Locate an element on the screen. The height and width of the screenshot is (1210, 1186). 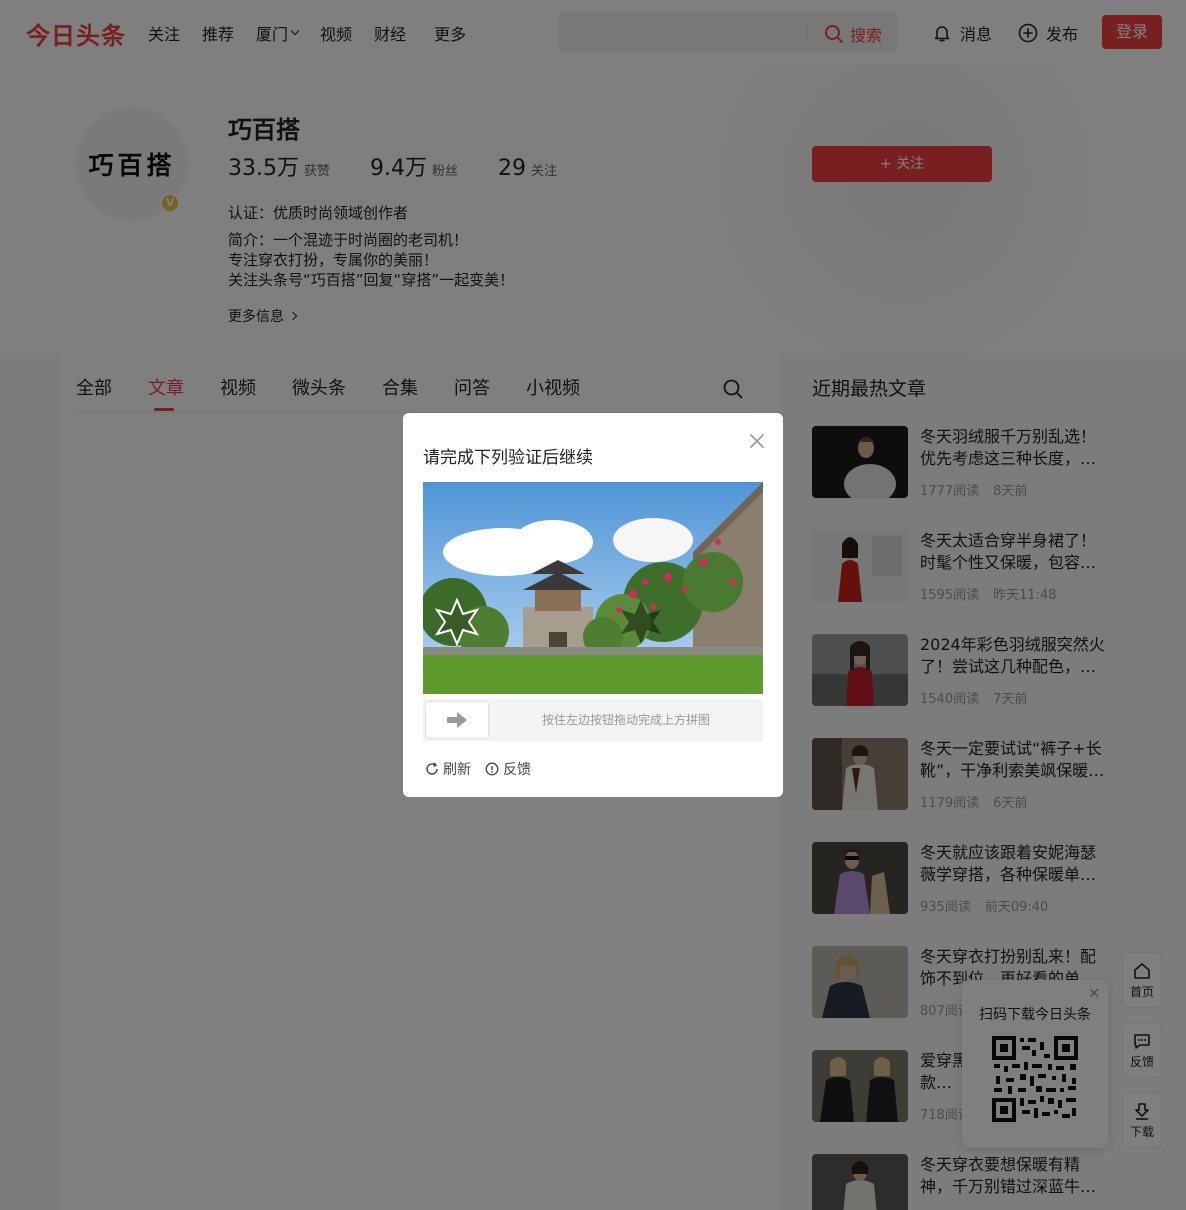
close-icon is located at coordinates (757, 441).